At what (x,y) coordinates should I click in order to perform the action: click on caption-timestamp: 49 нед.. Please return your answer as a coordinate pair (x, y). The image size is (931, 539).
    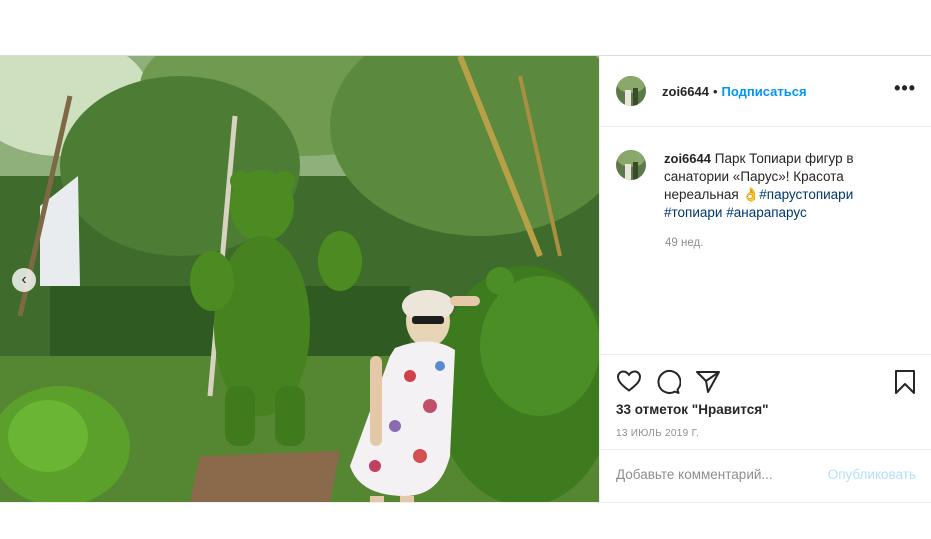
    Looking at the image, I should click on (684, 243).